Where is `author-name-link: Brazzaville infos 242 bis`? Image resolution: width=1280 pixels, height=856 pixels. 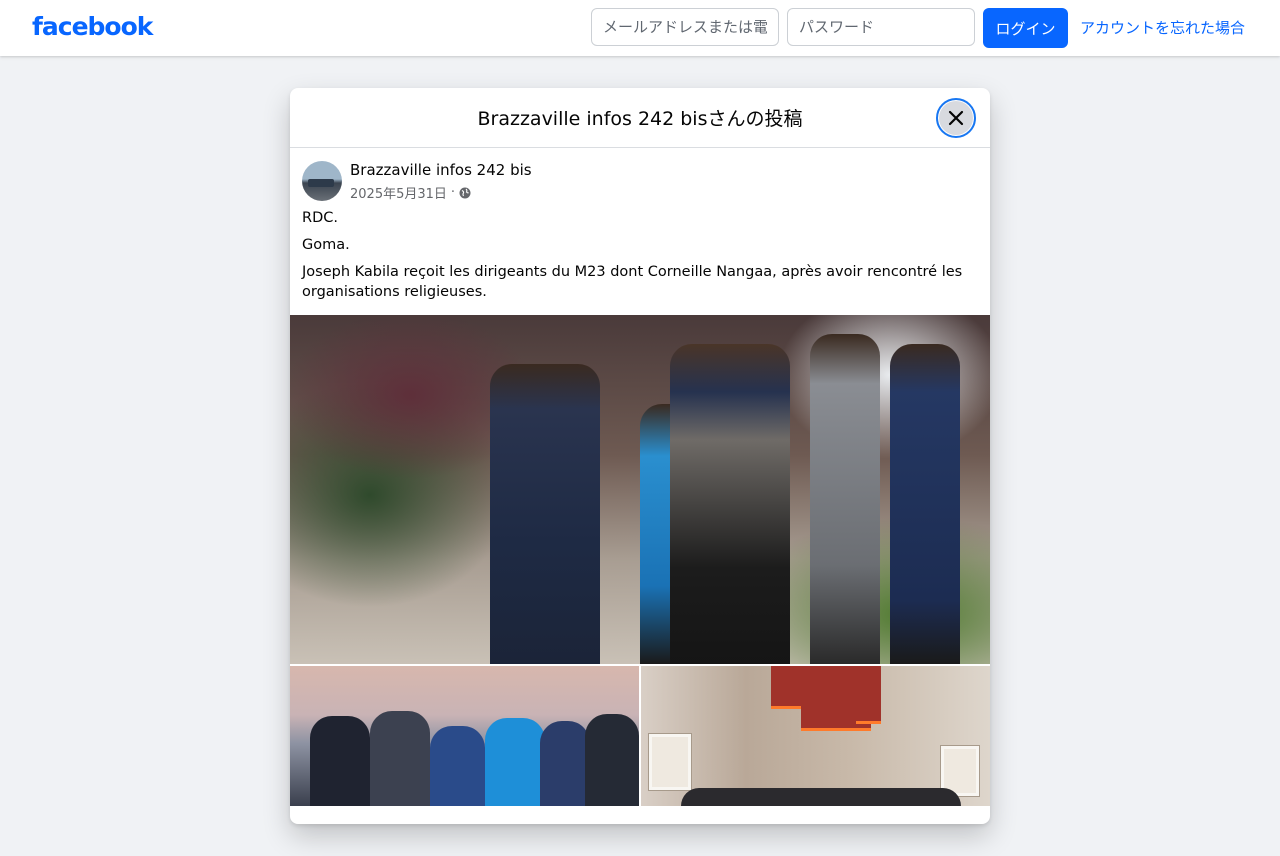 author-name-link: Brazzaville infos 242 bis is located at coordinates (441, 170).